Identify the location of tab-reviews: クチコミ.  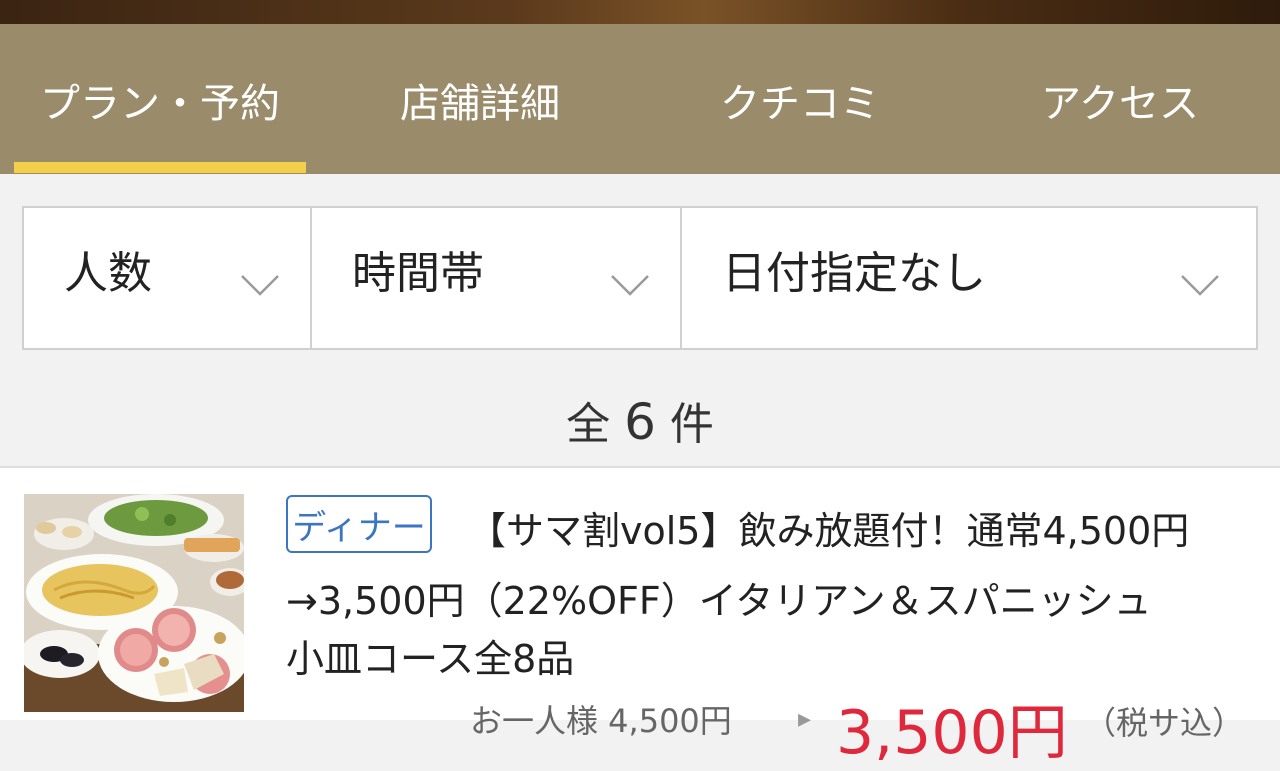
(800, 99).